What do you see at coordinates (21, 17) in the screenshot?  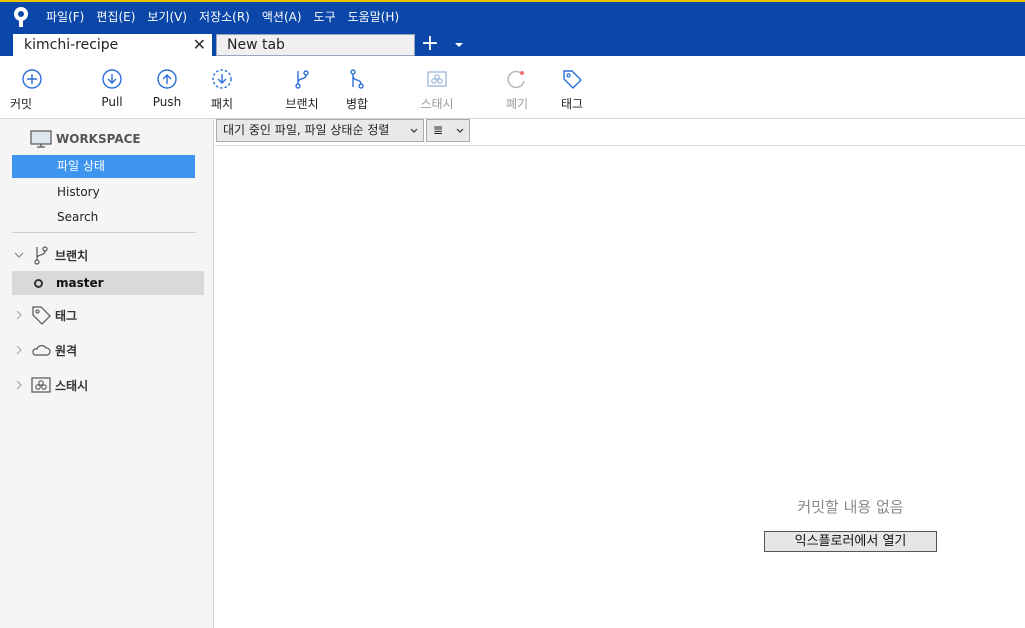 I see `sourcetree-logo-icon` at bounding box center [21, 17].